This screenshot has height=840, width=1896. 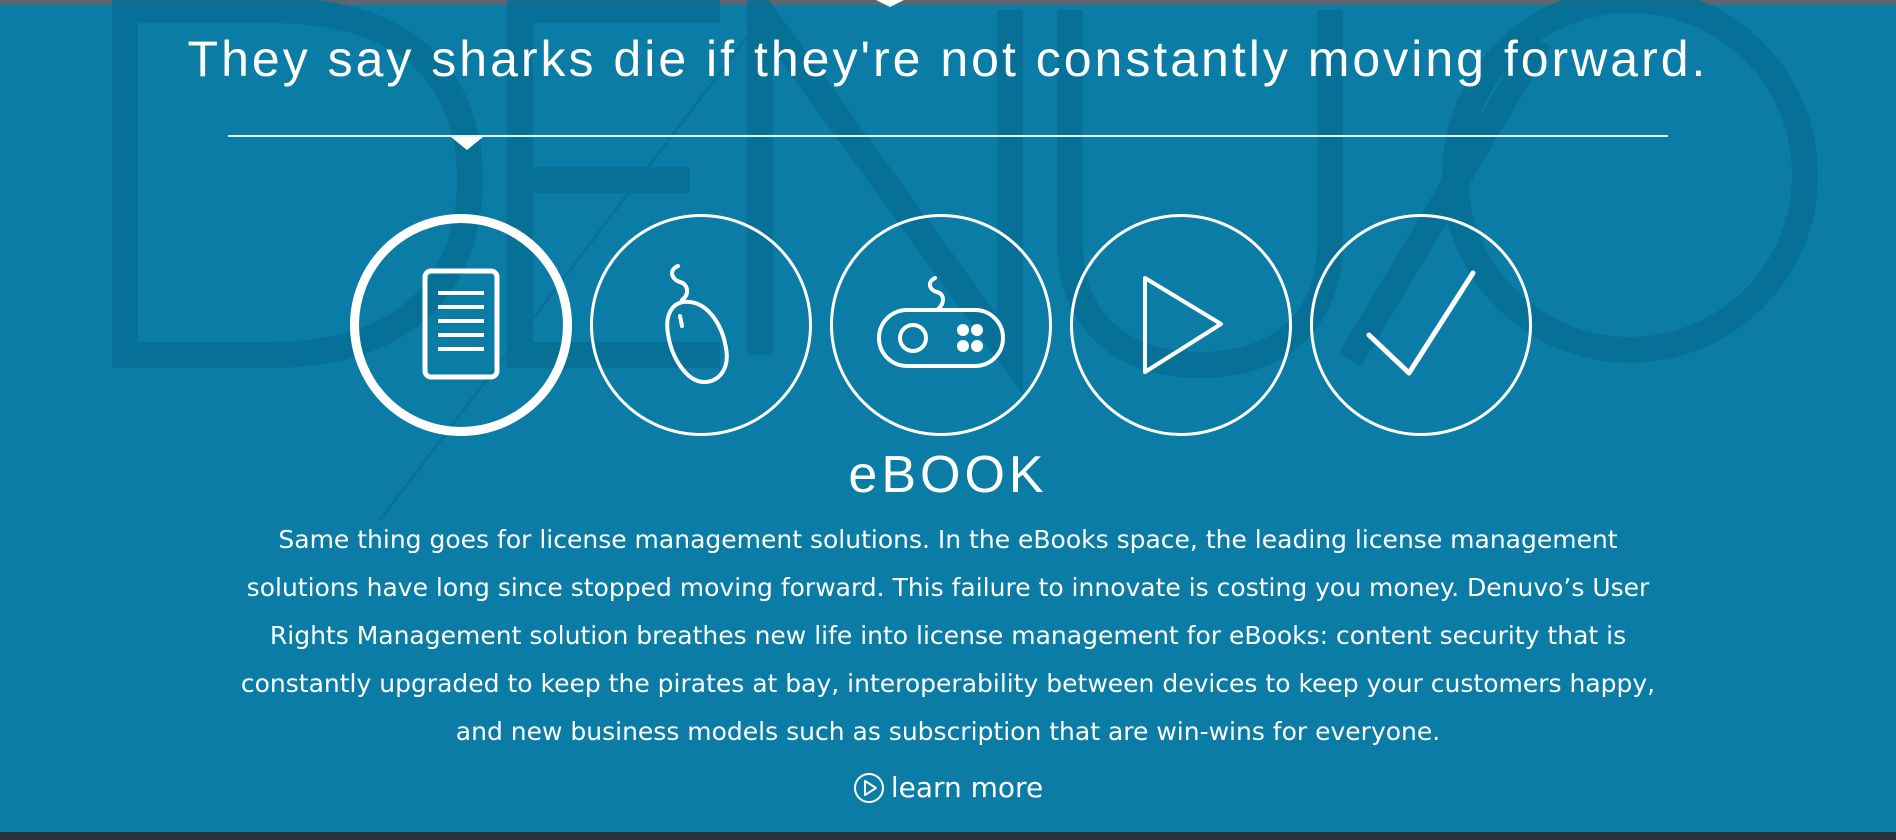 I want to click on product-title: eBOOK, so click(x=948, y=475).